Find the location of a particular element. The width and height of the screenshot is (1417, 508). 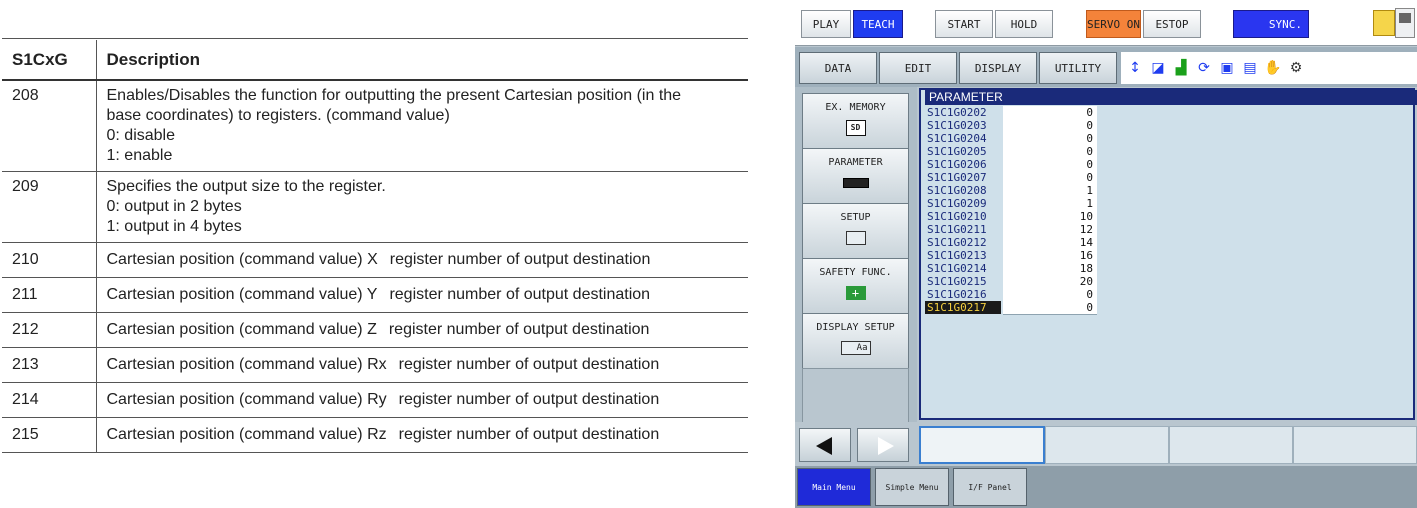

parameter-row: S1C1G0202 0 is located at coordinates (1045, 113).